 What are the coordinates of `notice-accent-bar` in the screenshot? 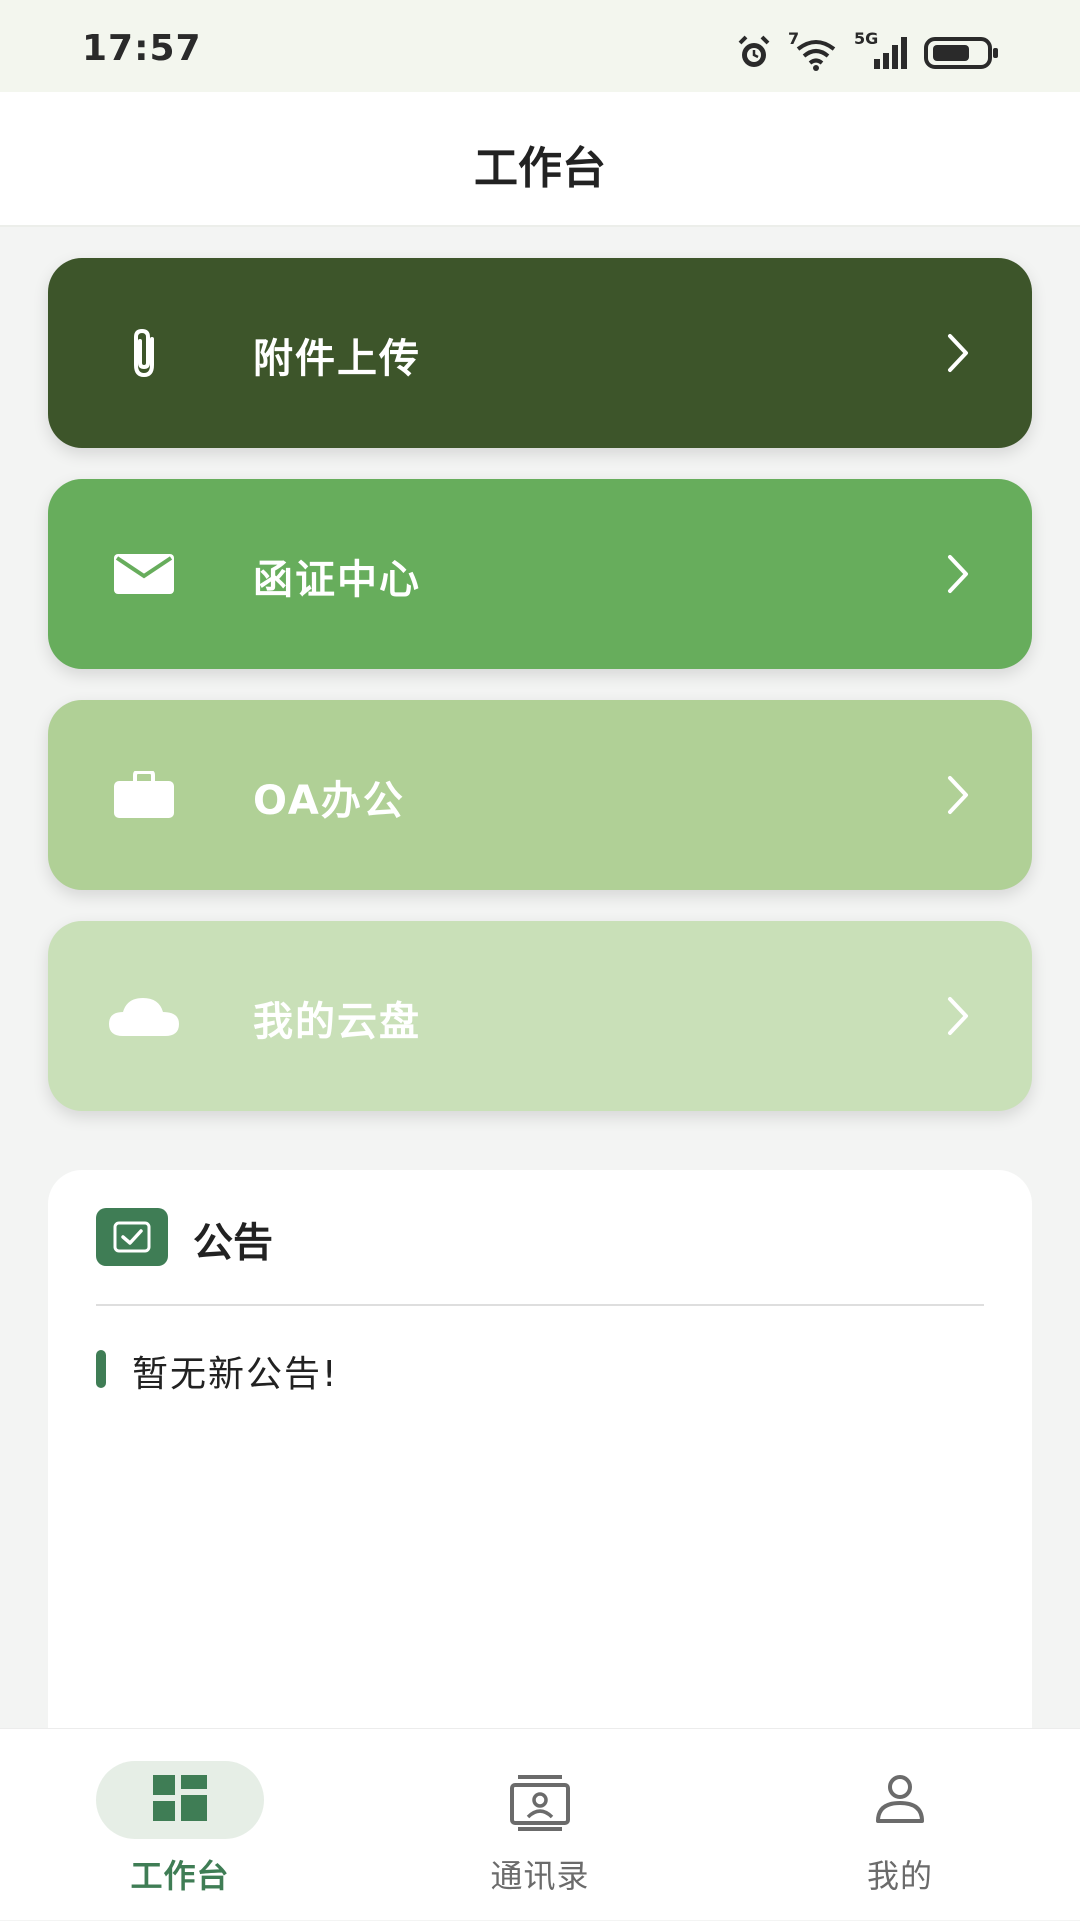 It's located at (101, 1369).